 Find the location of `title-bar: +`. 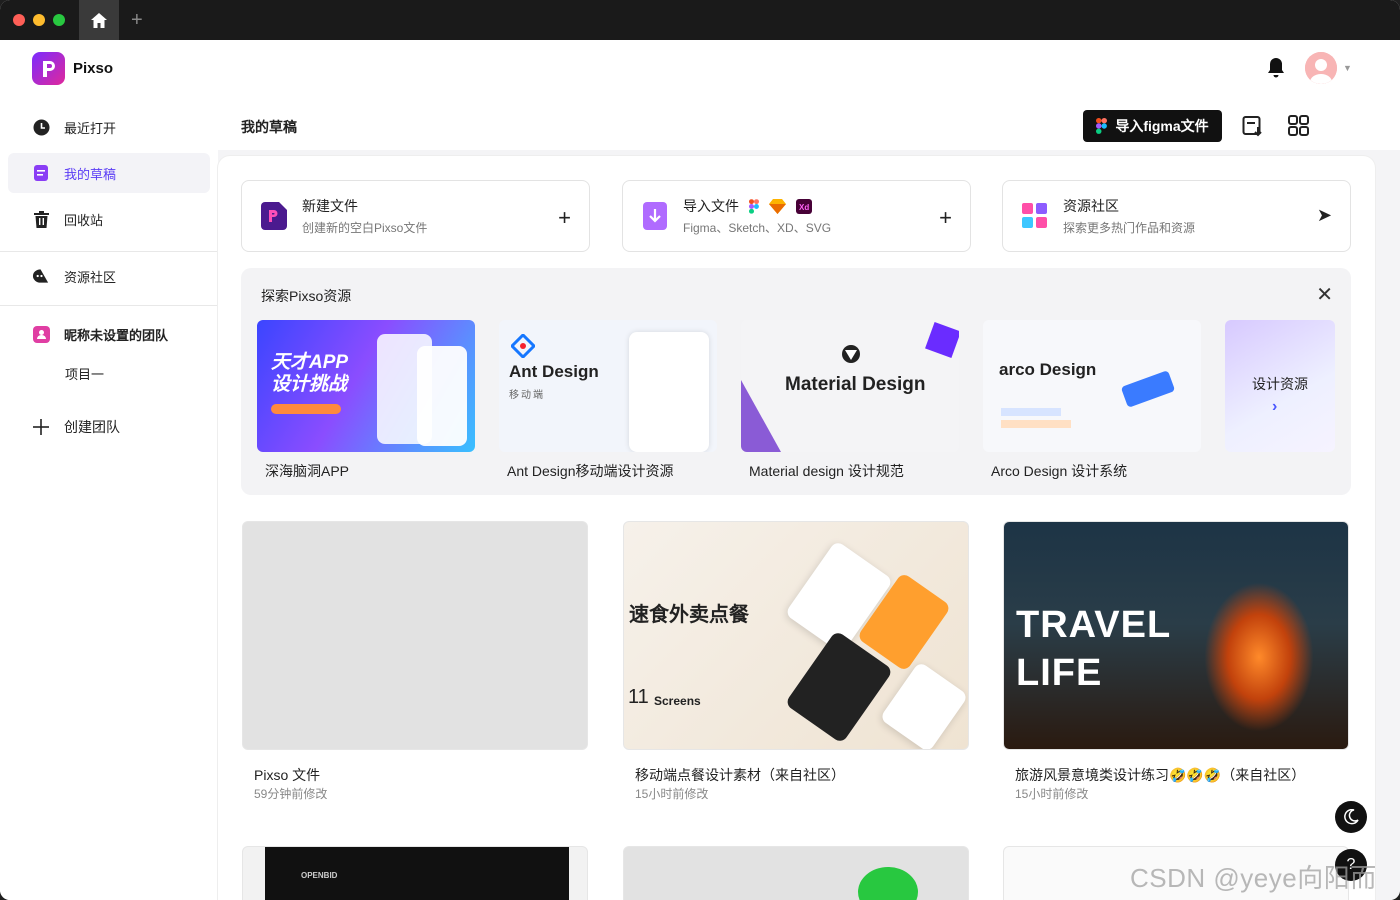

title-bar: + is located at coordinates (700, 20).